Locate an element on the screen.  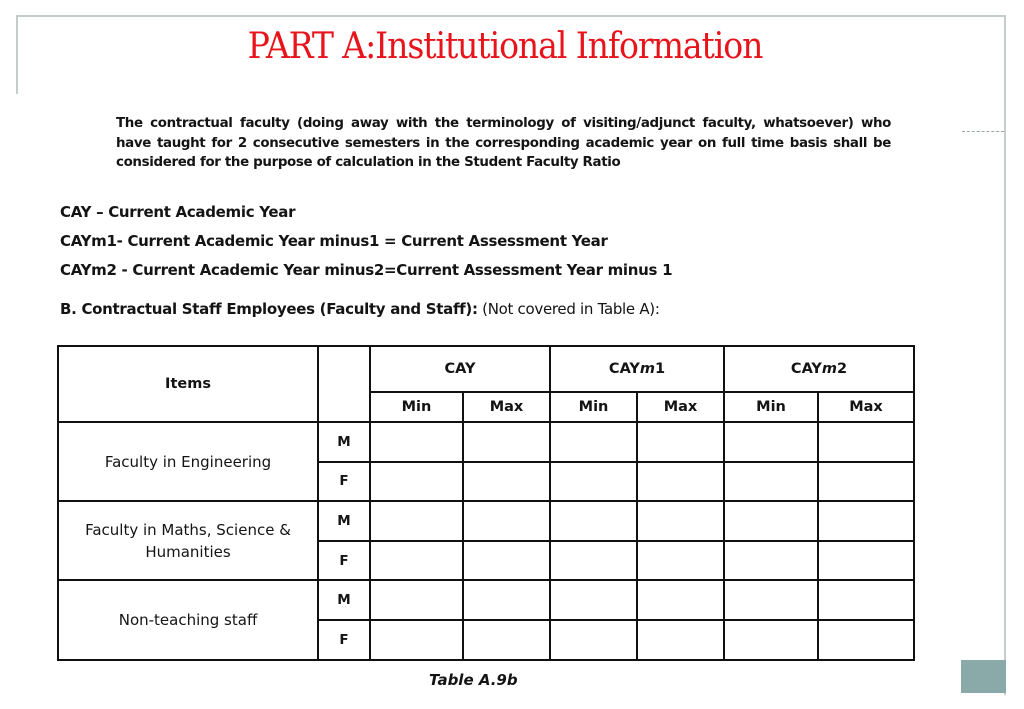
slide-frame-right is located at coordinates (1005, 355).